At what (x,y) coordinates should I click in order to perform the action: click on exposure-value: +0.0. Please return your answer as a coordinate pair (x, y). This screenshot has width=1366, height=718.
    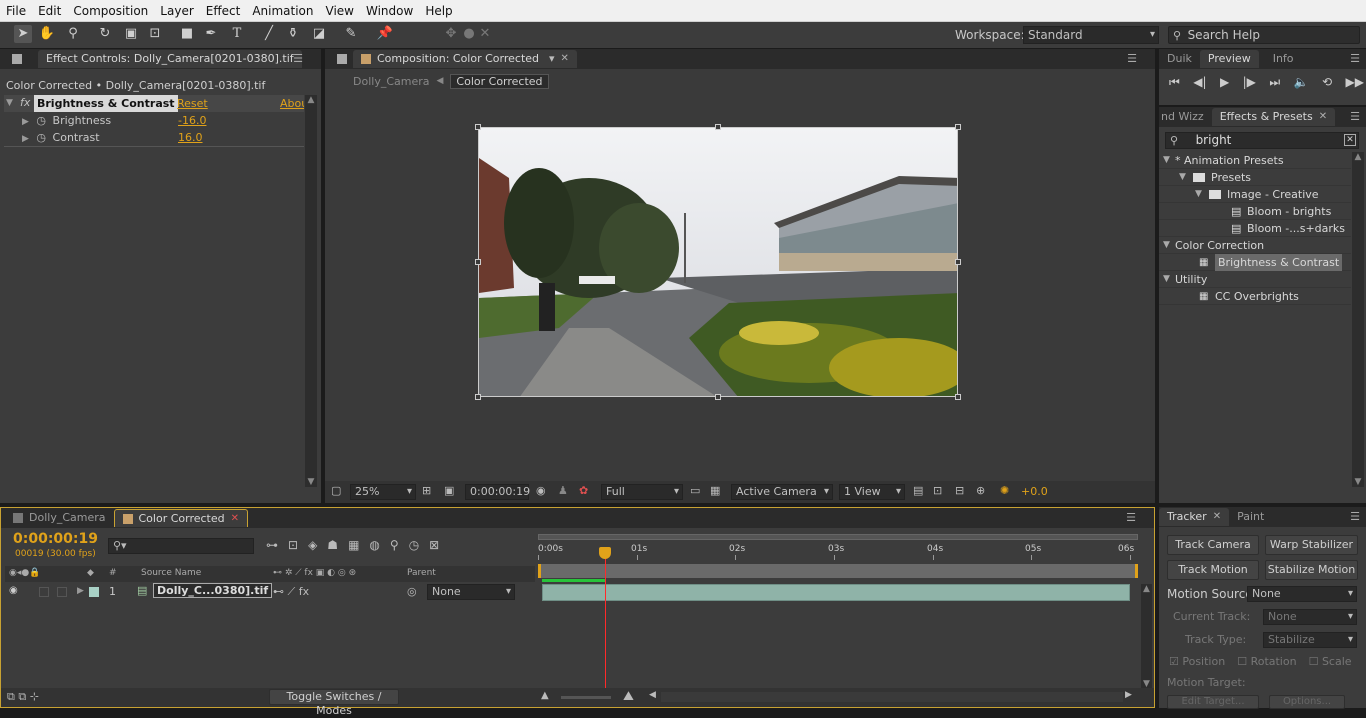
    Looking at the image, I should click on (1034, 491).